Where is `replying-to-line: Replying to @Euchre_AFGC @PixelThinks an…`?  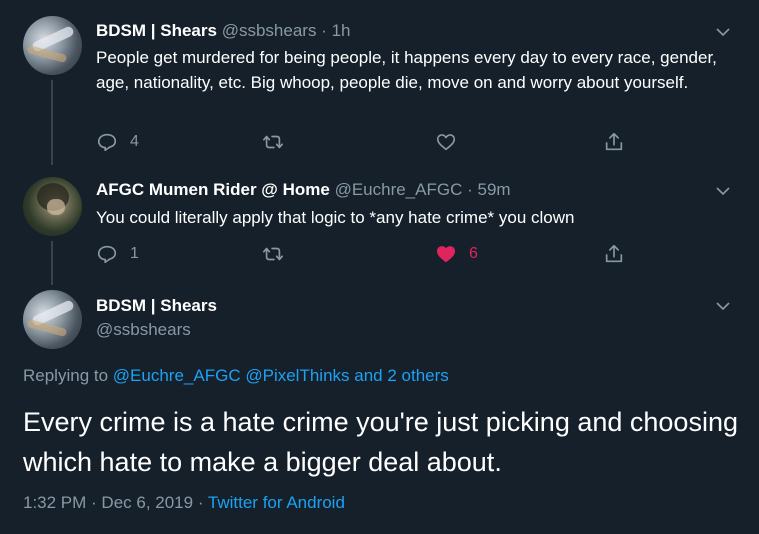 replying-to-line: Replying to @Euchre_AFGC @PixelThinks an… is located at coordinates (236, 376).